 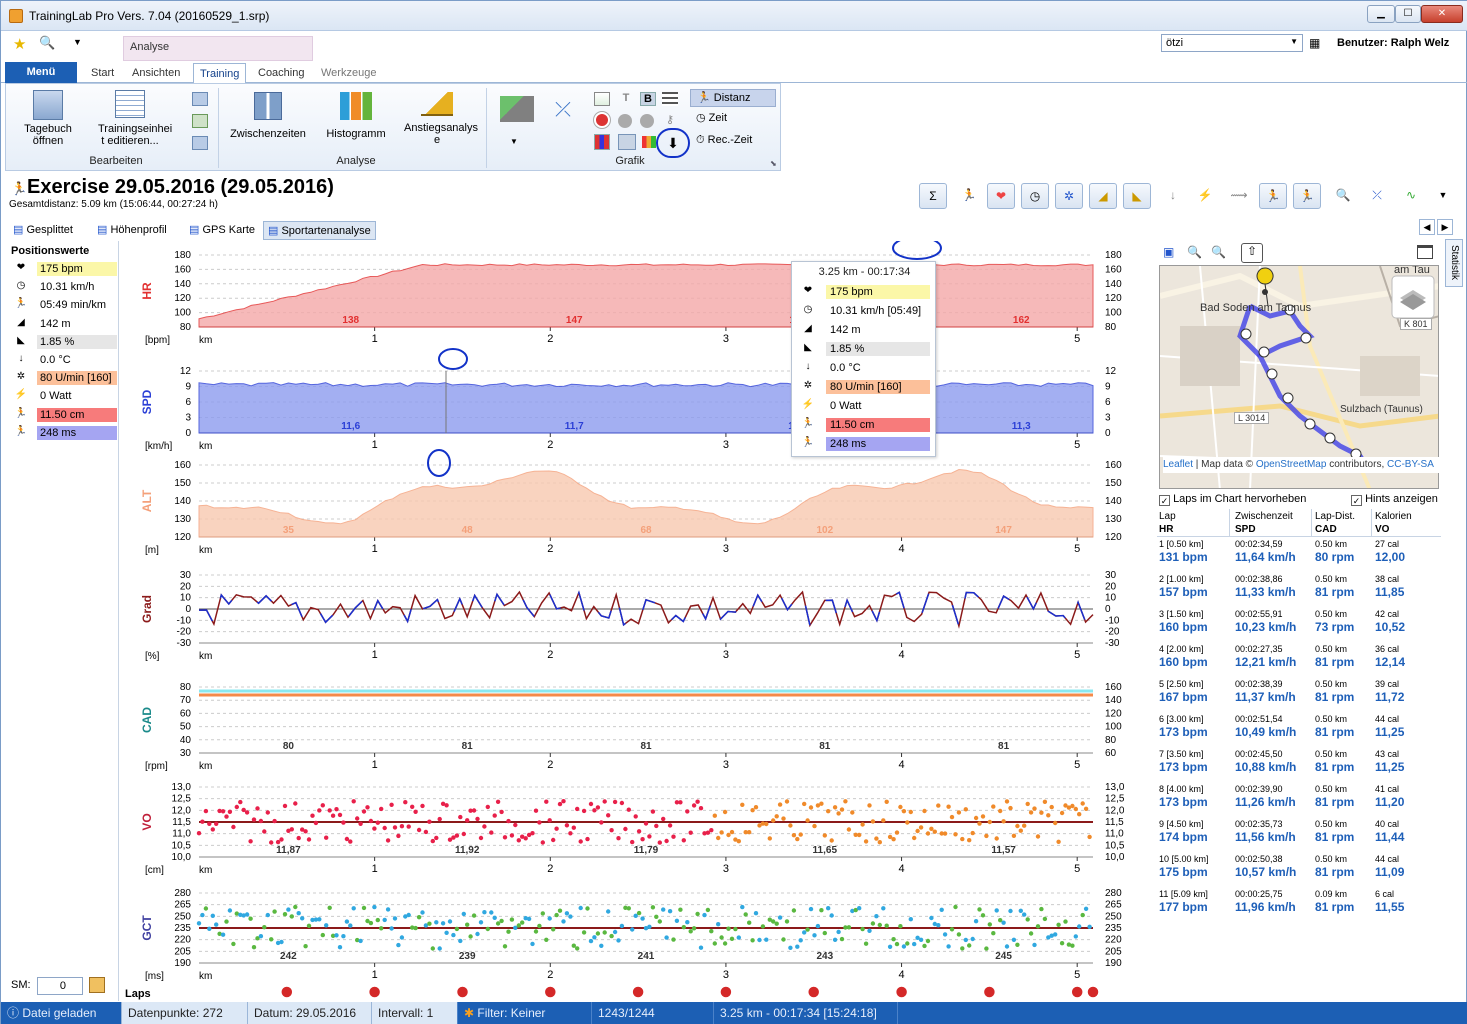 What do you see at coordinates (1442, 14) in the screenshot?
I see `close-button: ✕` at bounding box center [1442, 14].